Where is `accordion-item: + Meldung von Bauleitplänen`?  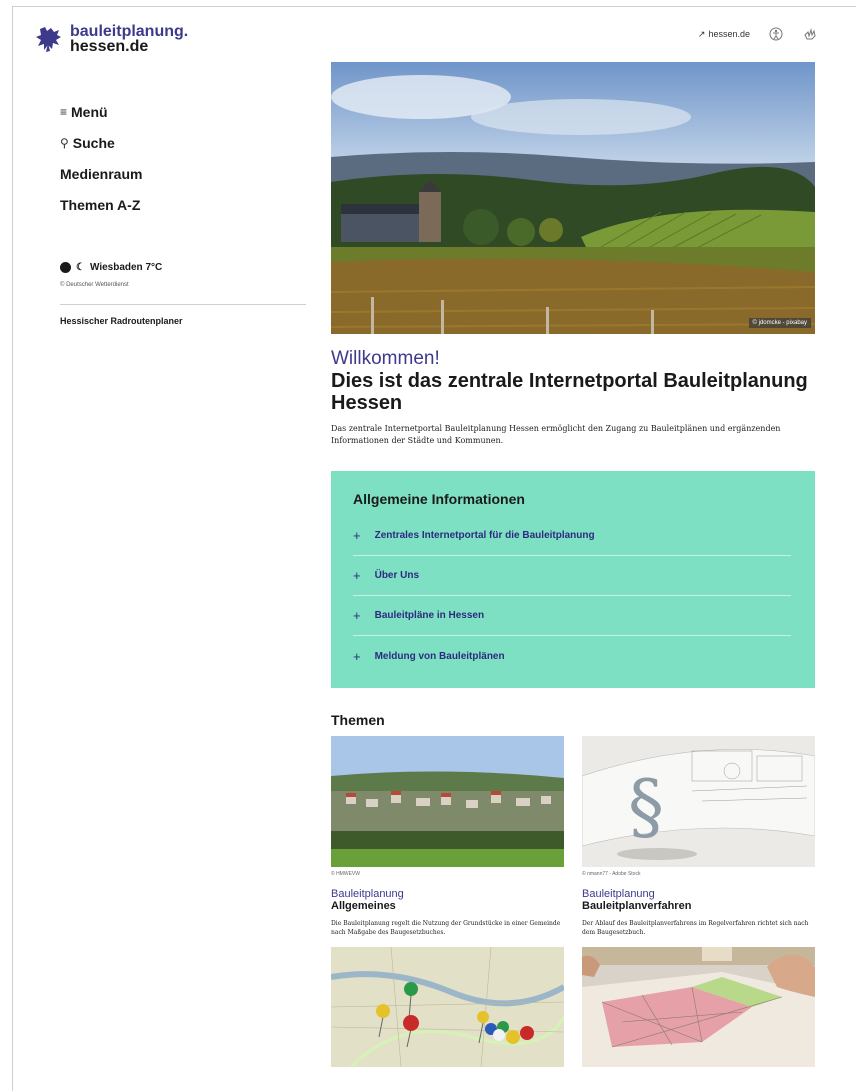 accordion-item: + Meldung von Bauleitplänen is located at coordinates (572, 656).